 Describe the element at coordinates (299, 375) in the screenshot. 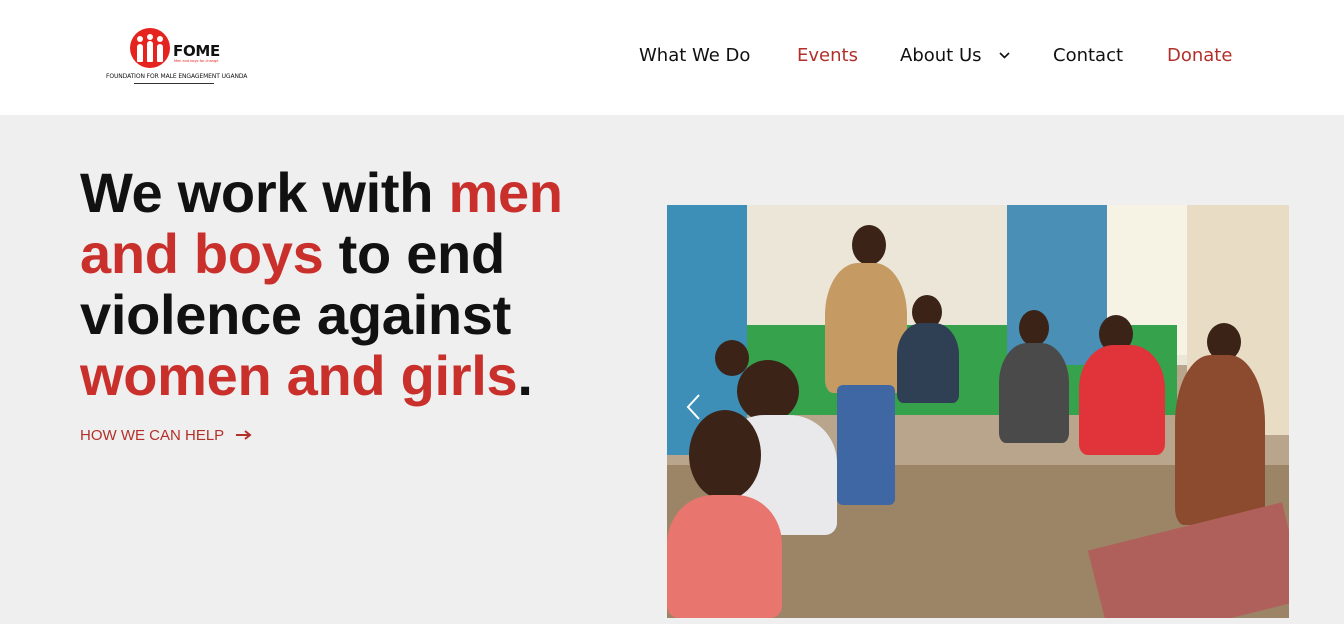

I see `headline-highlight-women-girls: women and girls` at that location.